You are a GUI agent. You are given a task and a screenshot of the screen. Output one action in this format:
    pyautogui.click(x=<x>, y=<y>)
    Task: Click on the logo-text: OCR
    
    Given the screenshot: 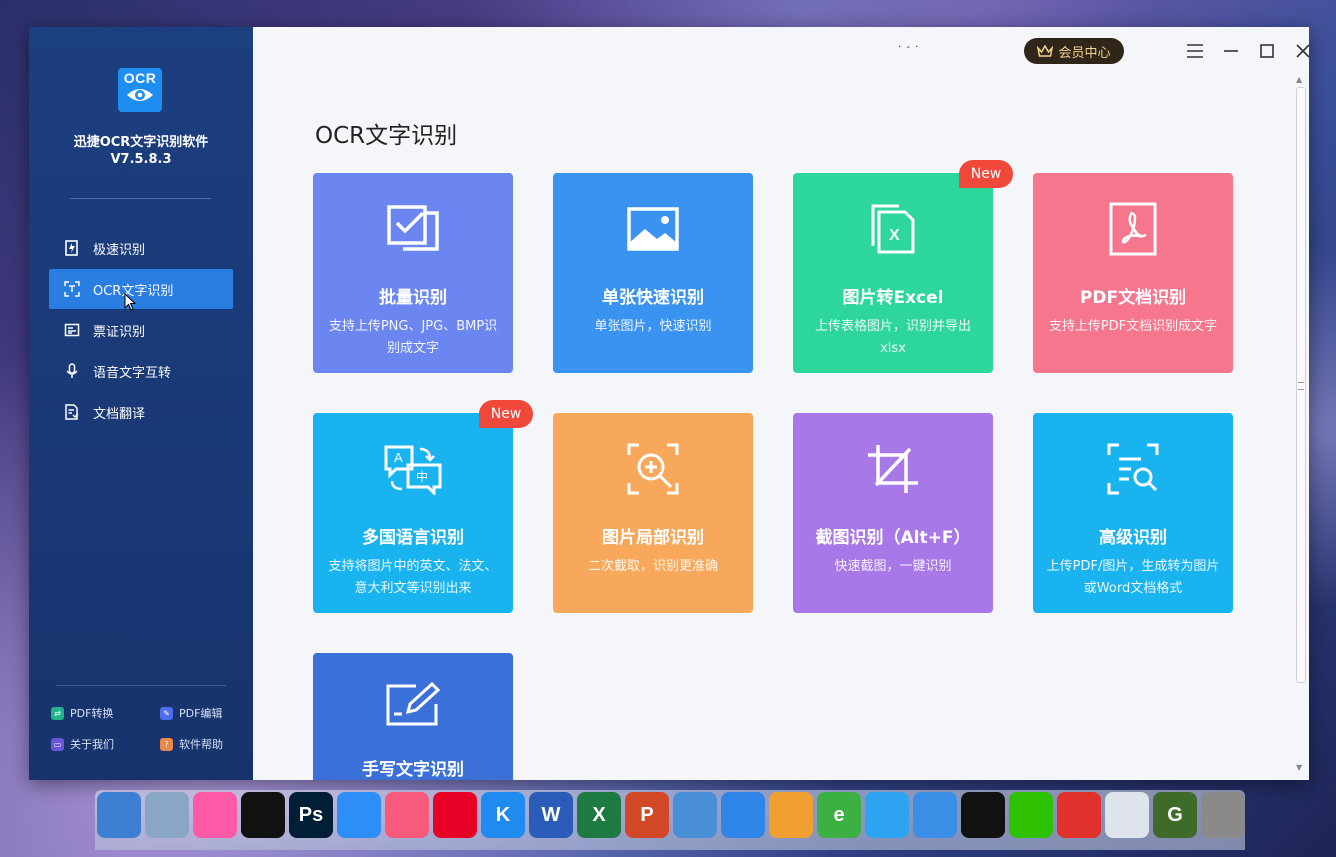 What is the action you would take?
    pyautogui.click(x=140, y=78)
    